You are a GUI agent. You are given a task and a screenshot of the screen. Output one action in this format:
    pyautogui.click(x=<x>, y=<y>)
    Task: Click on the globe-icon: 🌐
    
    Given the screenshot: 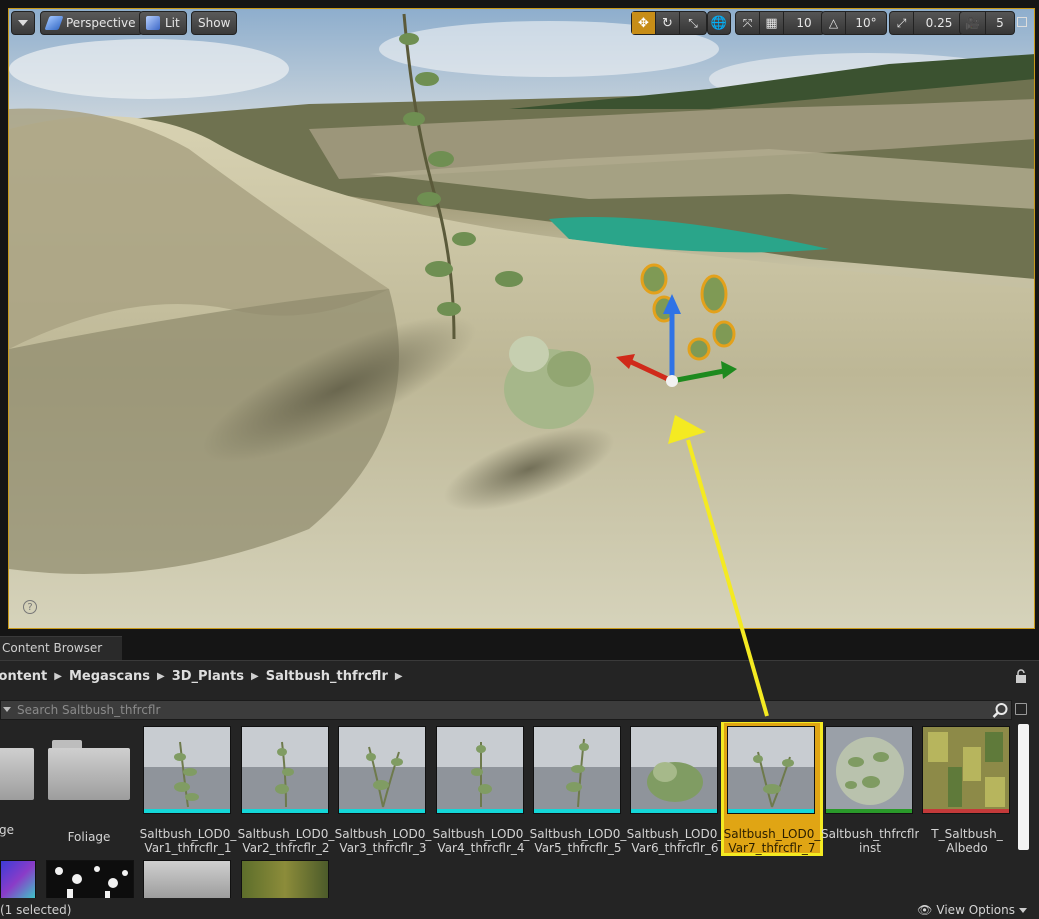 What is the action you would take?
    pyautogui.click(x=719, y=23)
    